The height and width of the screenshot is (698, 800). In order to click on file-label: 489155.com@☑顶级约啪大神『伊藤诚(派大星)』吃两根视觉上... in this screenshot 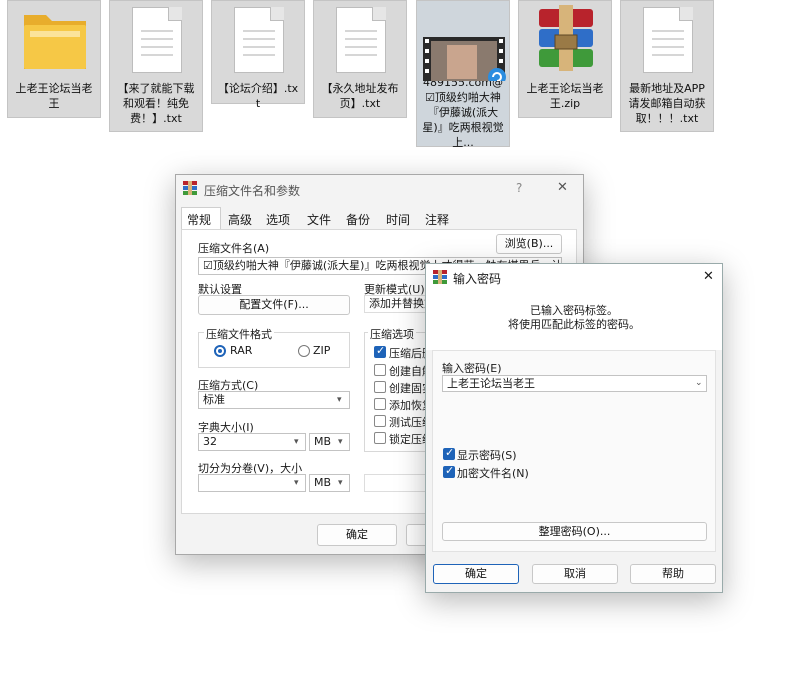, I will do `click(463, 112)`.